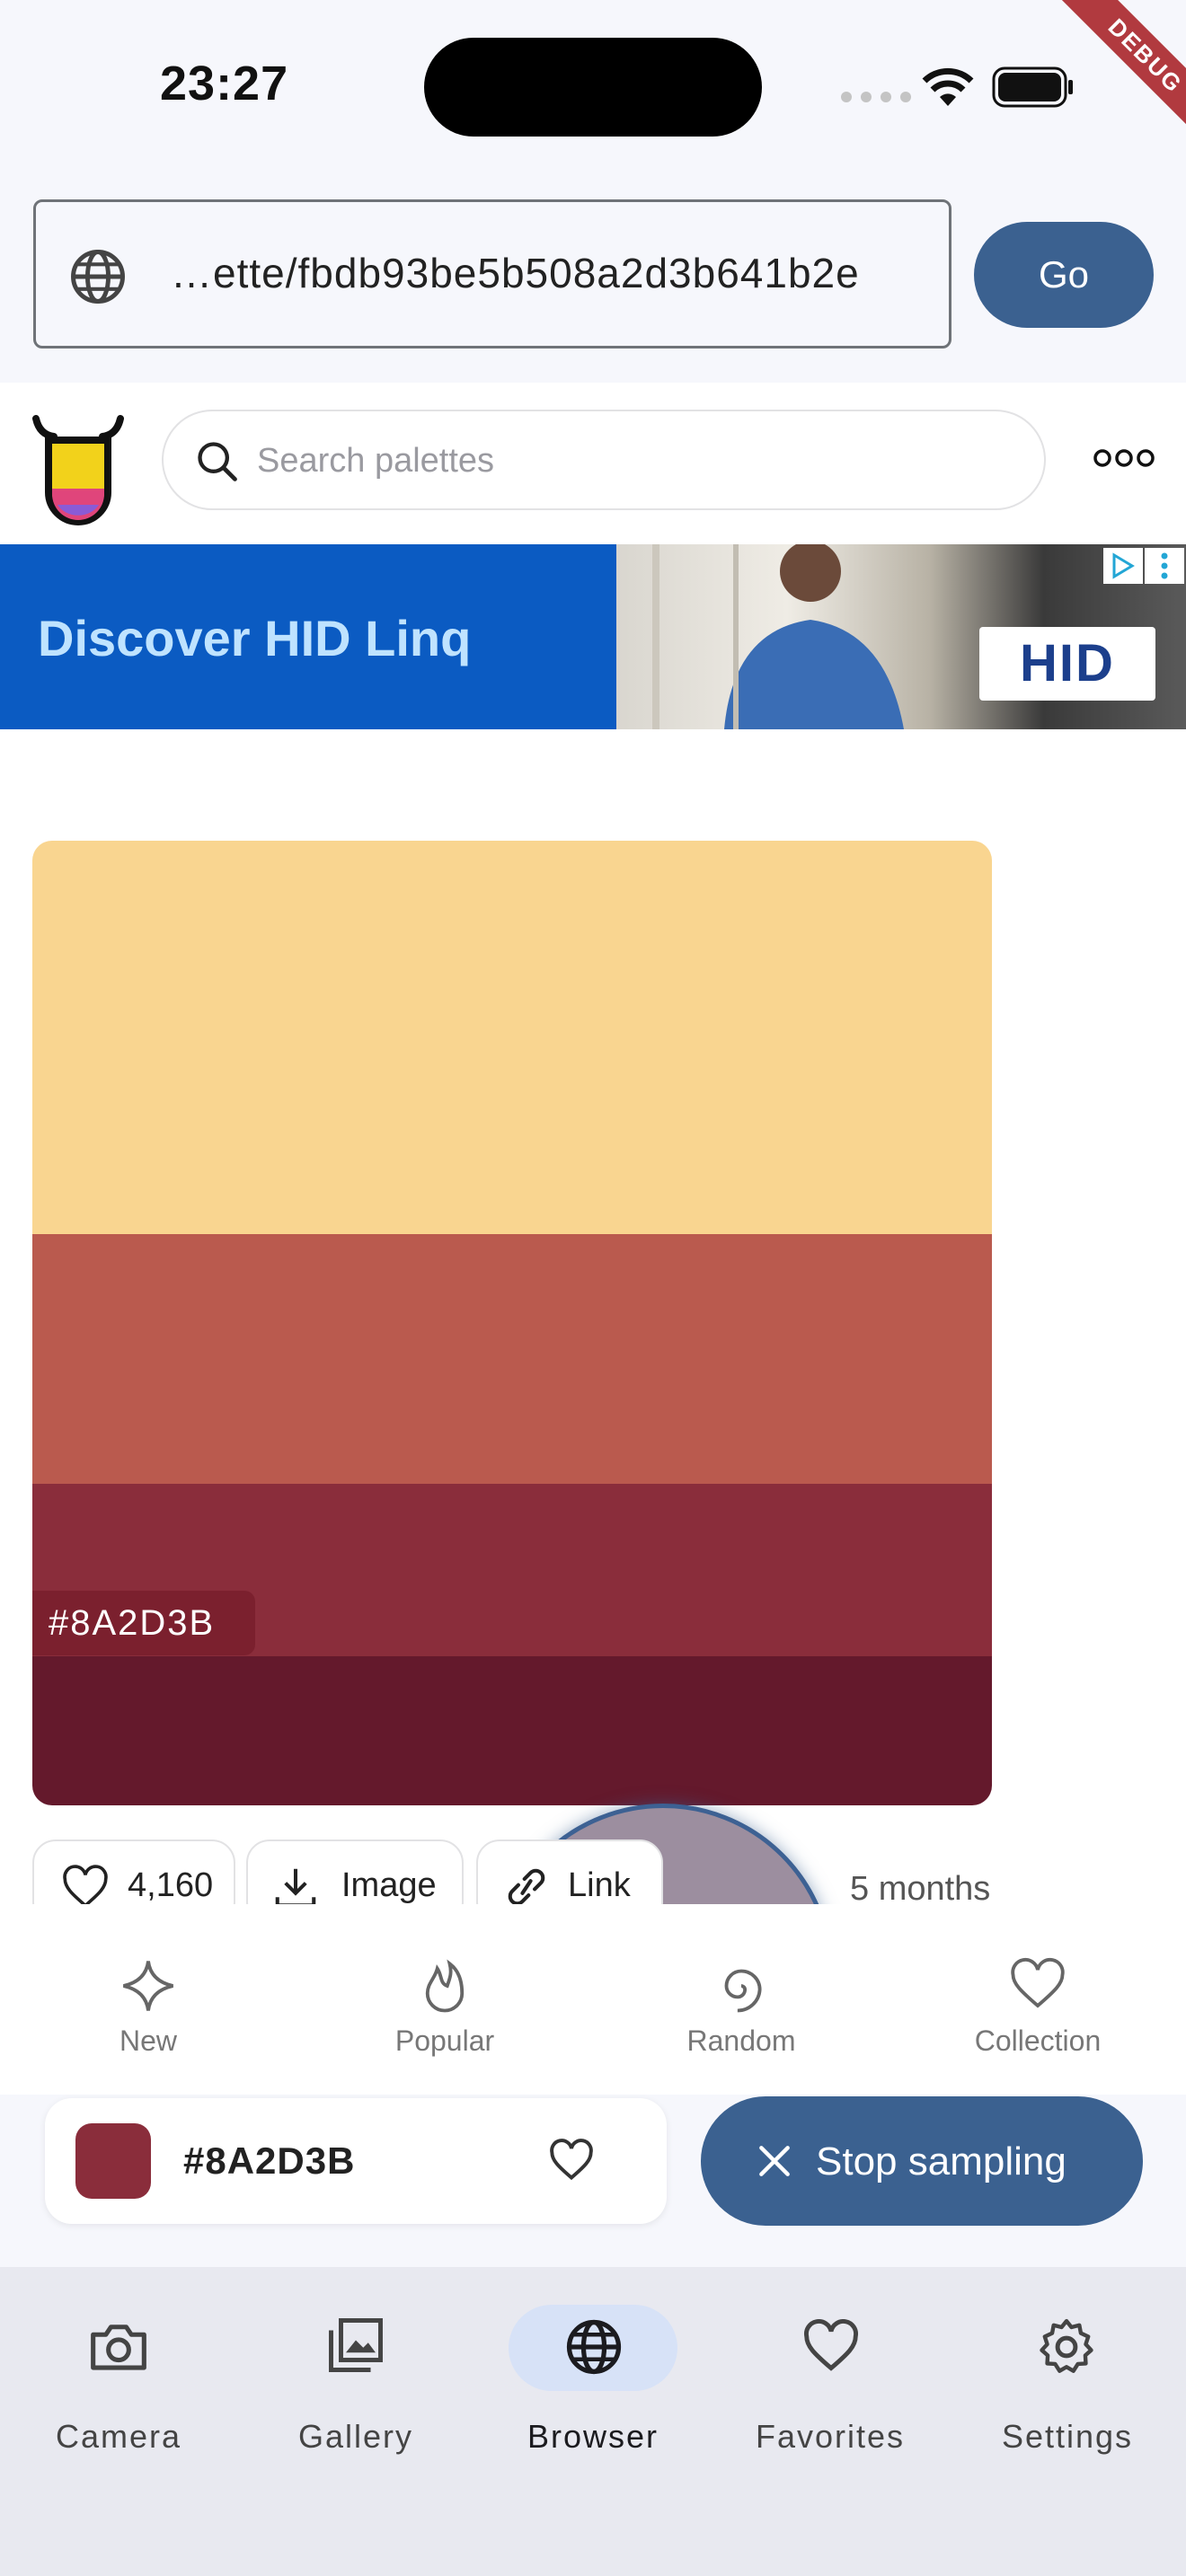 The image size is (1186, 2576). I want to click on copy-link-button: Link, so click(569, 1876).